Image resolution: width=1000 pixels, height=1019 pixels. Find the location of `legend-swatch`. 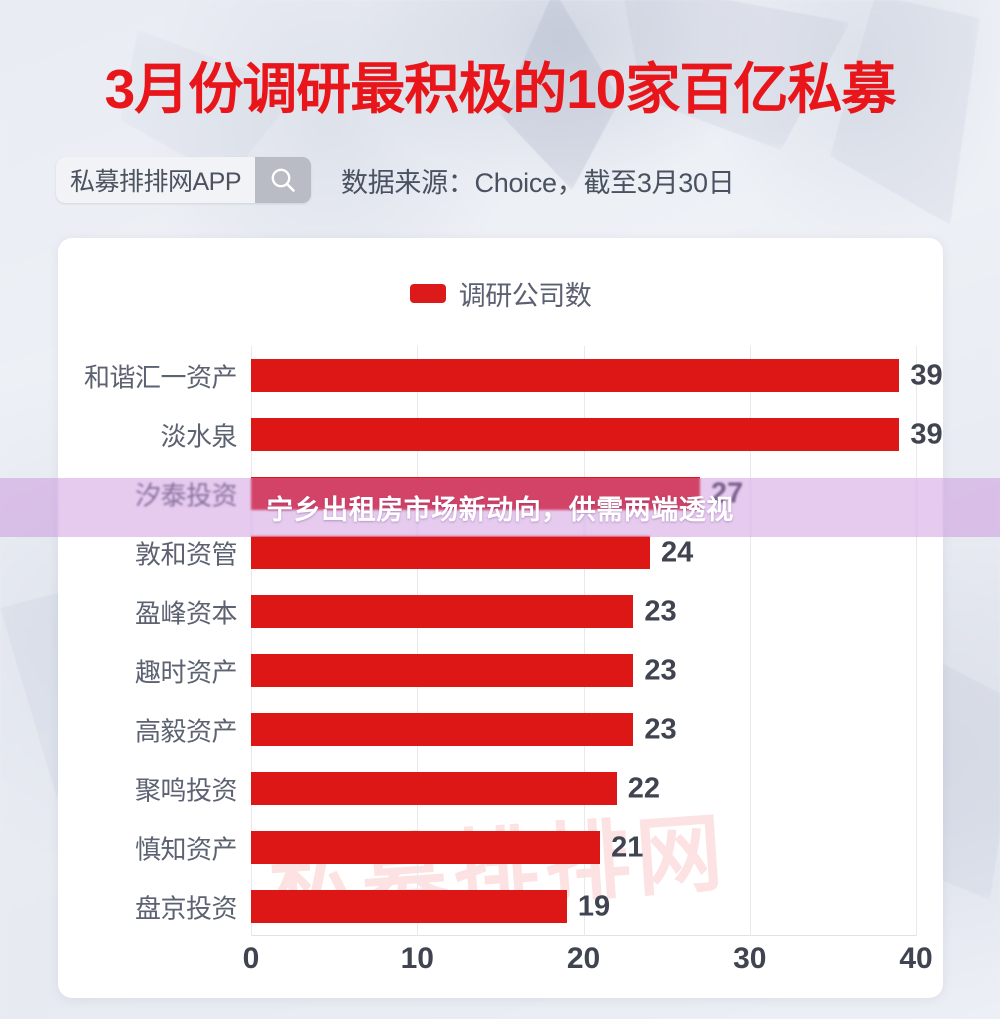

legend-swatch is located at coordinates (427, 293).